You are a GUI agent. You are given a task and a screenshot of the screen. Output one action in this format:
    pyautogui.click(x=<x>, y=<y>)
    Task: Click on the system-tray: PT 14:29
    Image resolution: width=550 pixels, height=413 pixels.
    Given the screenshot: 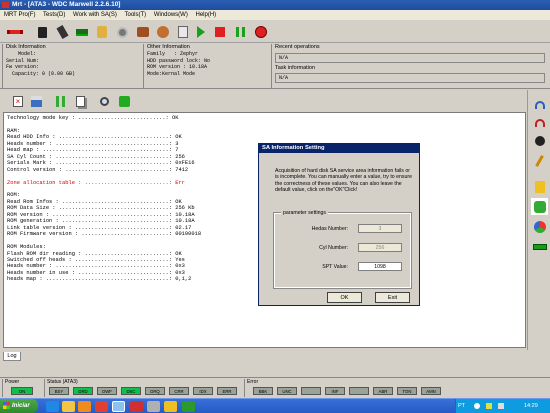 What is the action you would take?
    pyautogui.click(x=502, y=406)
    